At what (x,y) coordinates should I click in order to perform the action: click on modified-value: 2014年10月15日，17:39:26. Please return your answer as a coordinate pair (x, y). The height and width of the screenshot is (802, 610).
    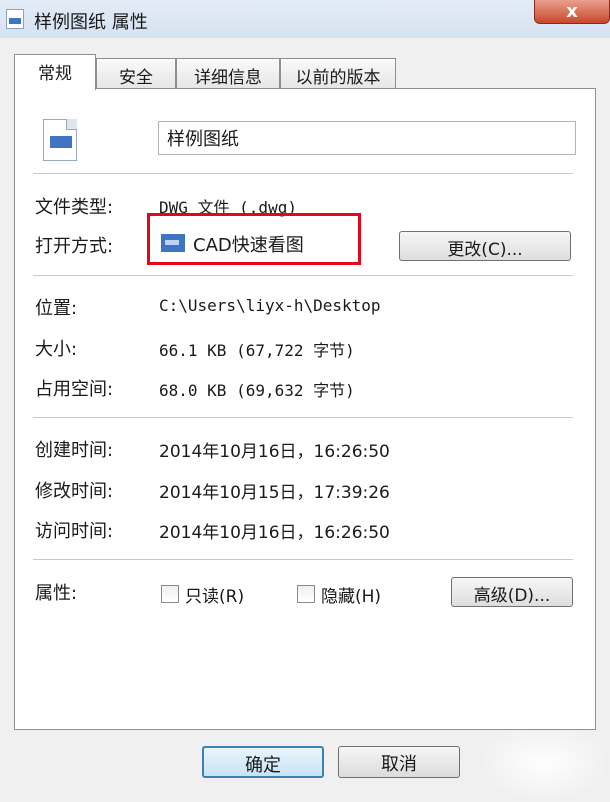
    Looking at the image, I should click on (274, 493).